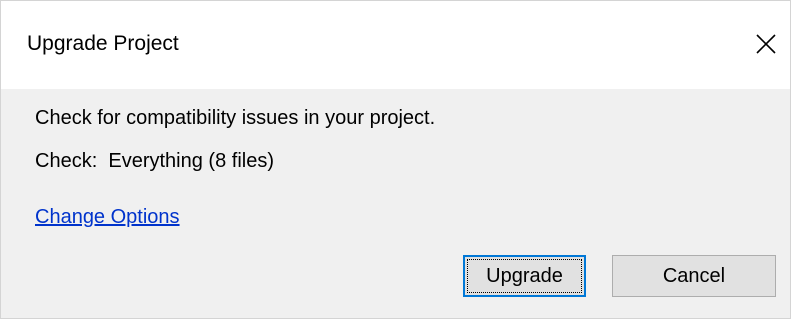 This screenshot has width=791, height=319. Describe the element at coordinates (107, 217) in the screenshot. I see `change-options-link: Change Options` at that location.